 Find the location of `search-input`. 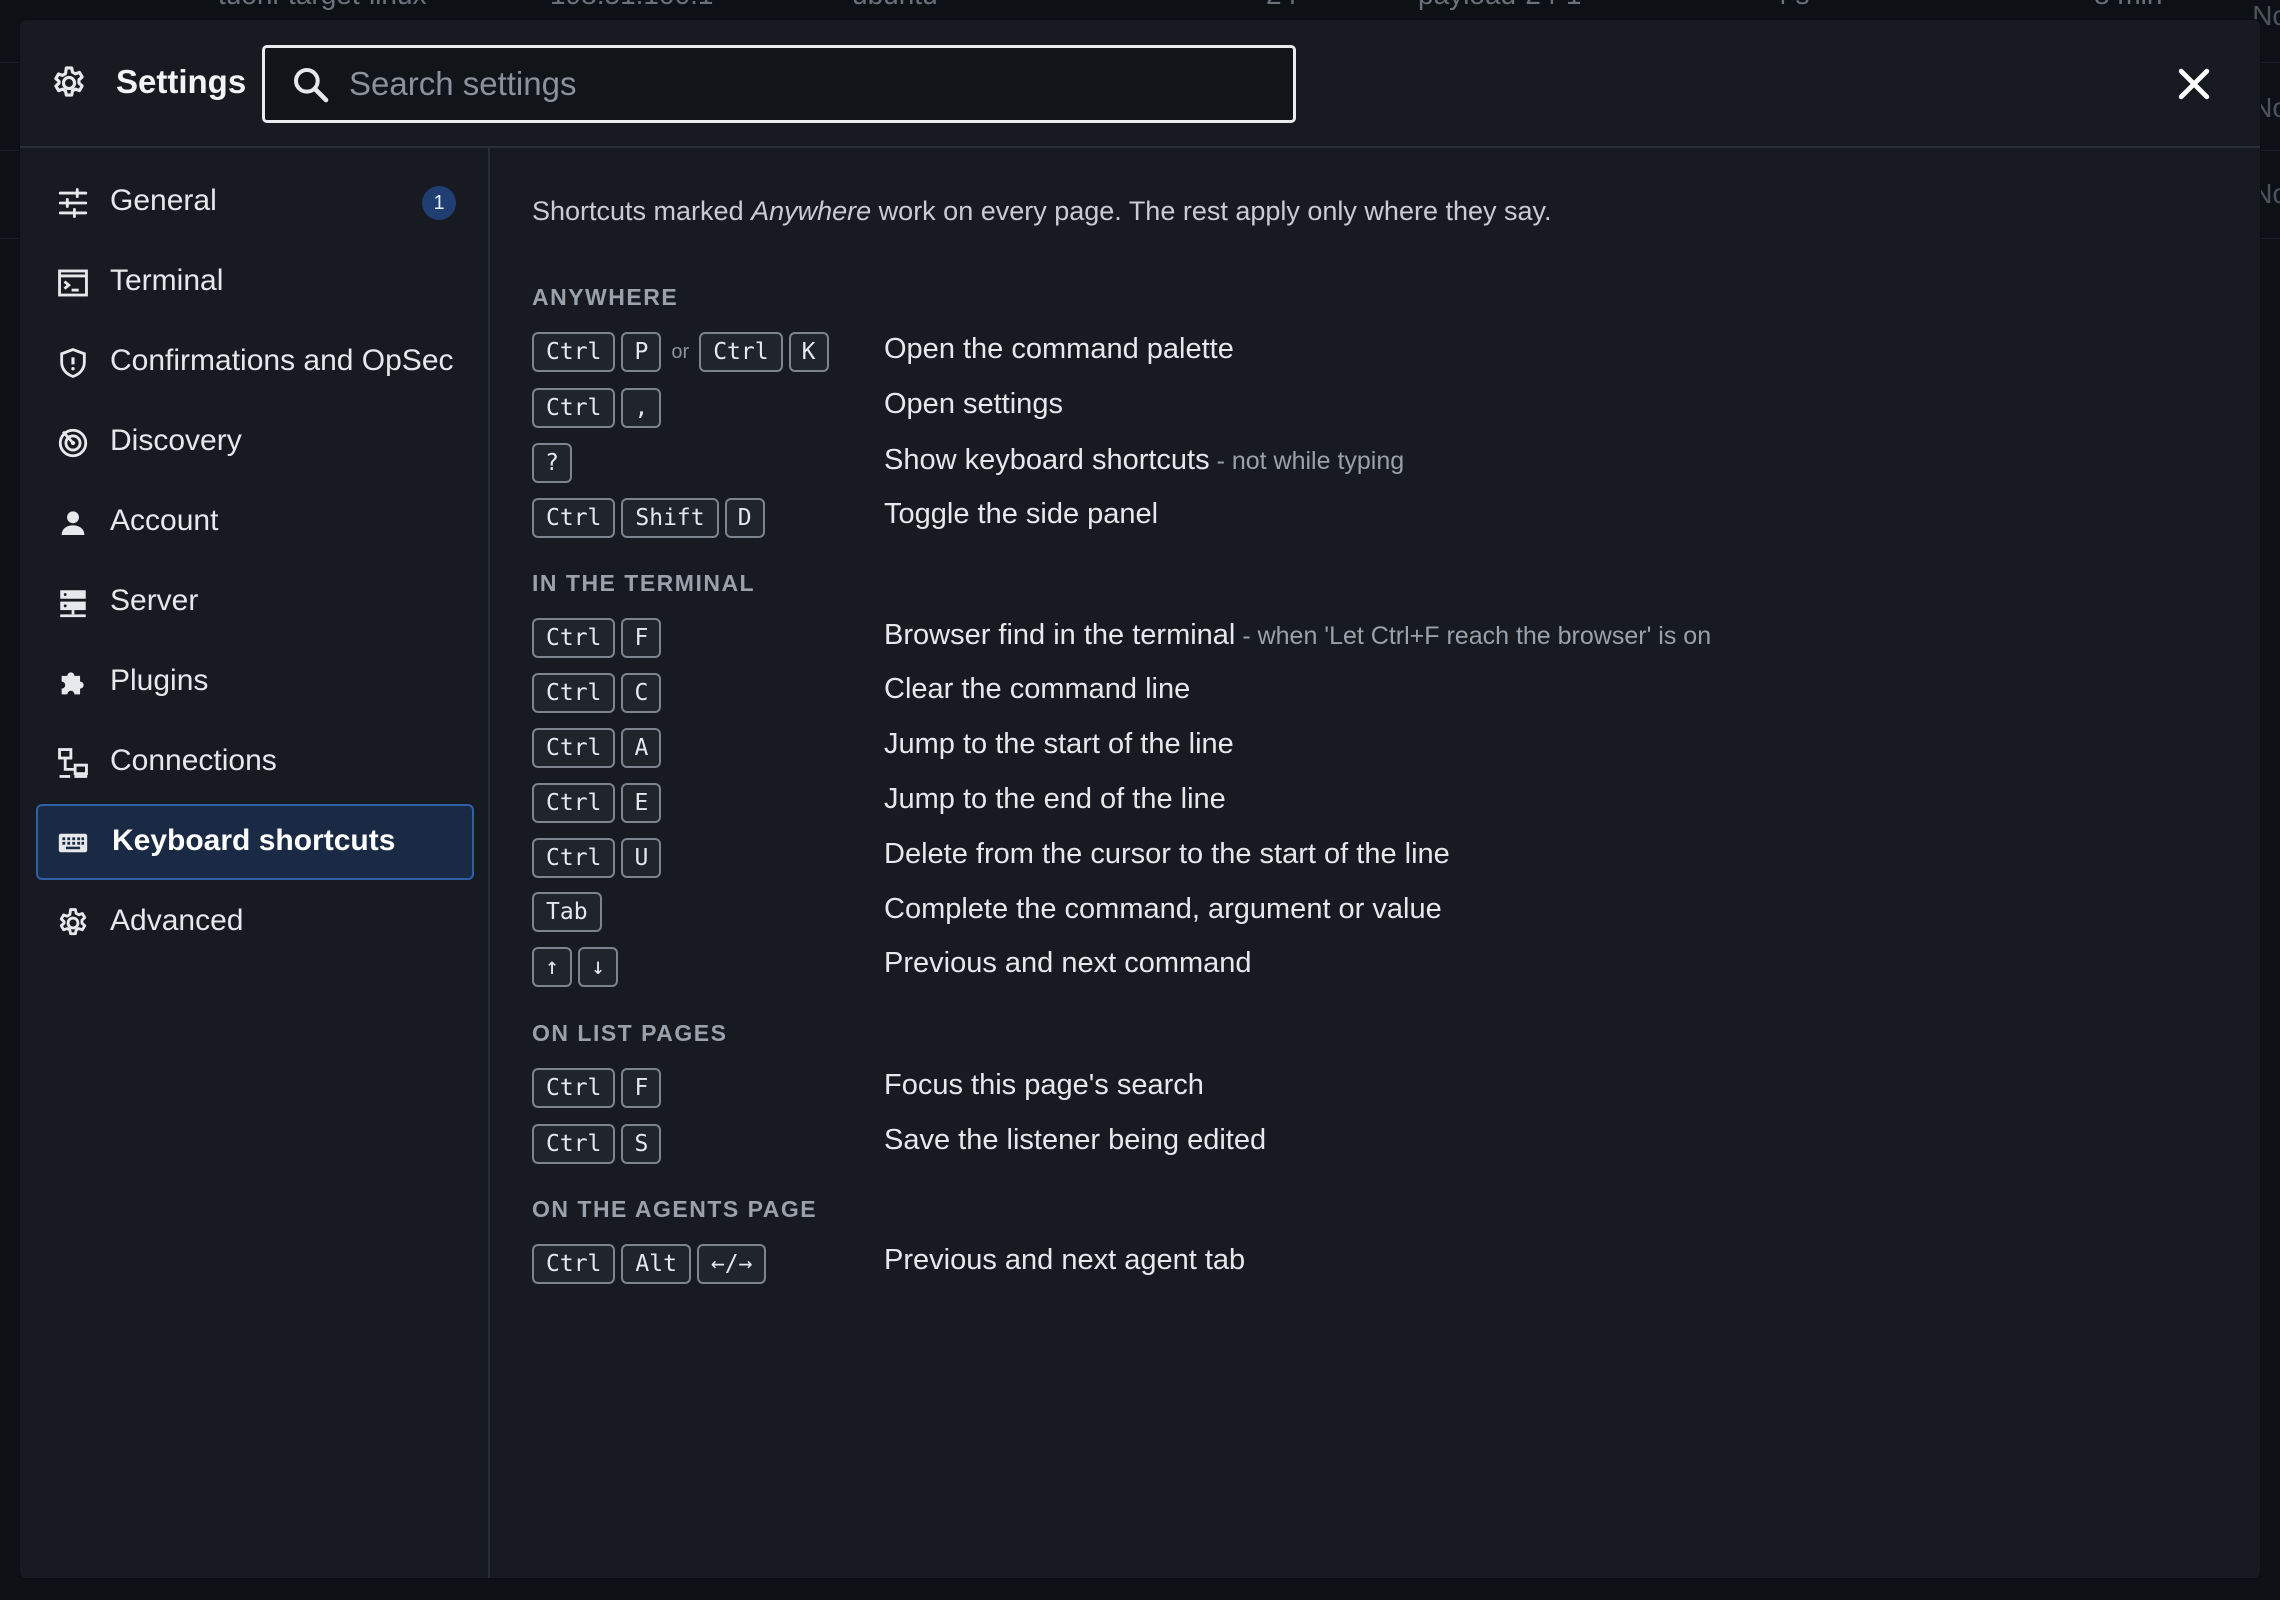

search-input is located at coordinates (799, 84).